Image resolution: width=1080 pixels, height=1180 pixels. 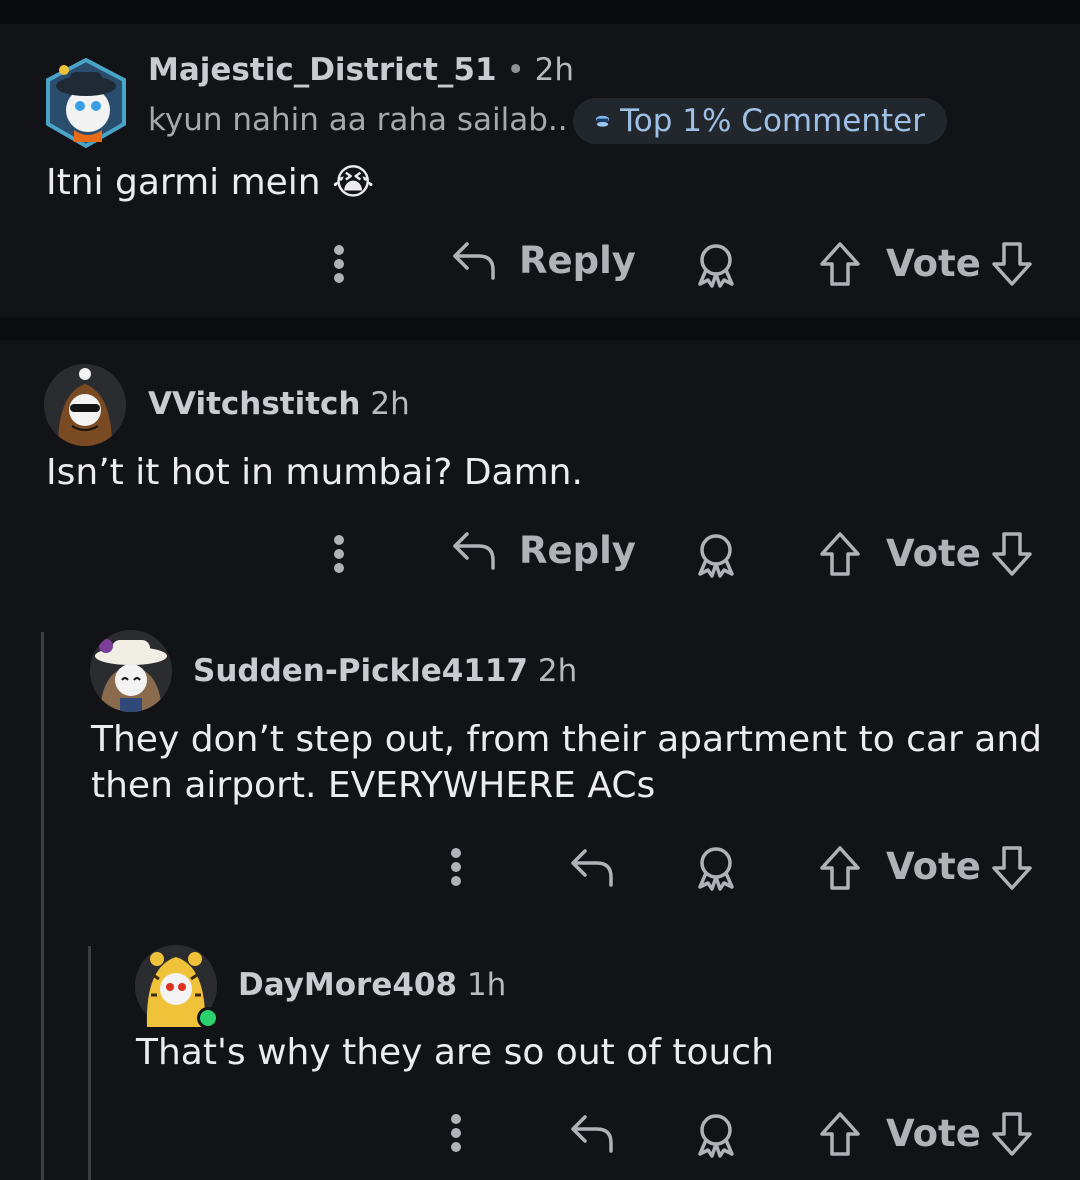 I want to click on username: Sudden-Pickle4117, so click(x=360, y=671).